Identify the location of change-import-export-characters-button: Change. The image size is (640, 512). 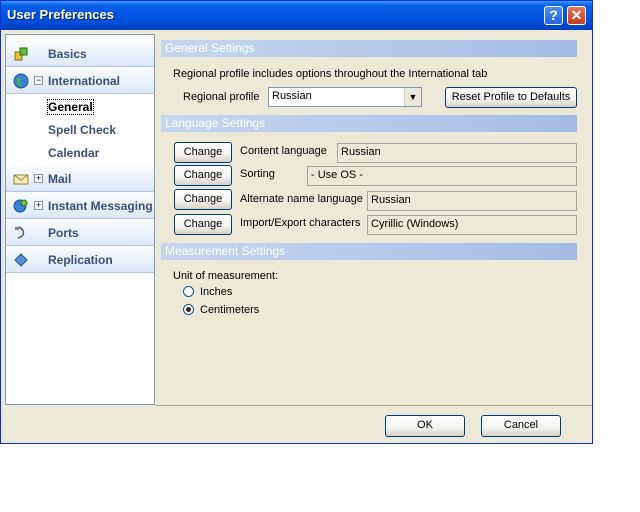
(203, 224).